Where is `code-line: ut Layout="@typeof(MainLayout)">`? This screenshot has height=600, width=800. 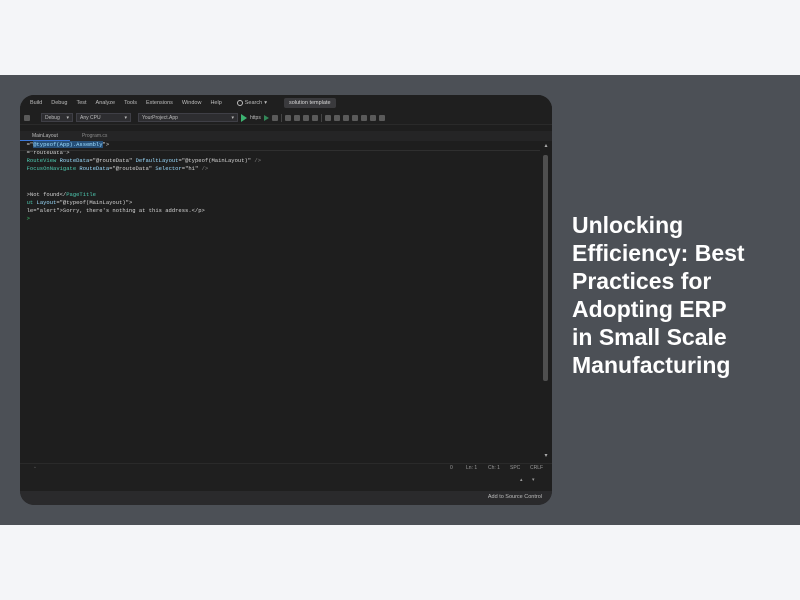
code-line: ut Layout="@typeof(MainLayout)"> is located at coordinates (76, 203).